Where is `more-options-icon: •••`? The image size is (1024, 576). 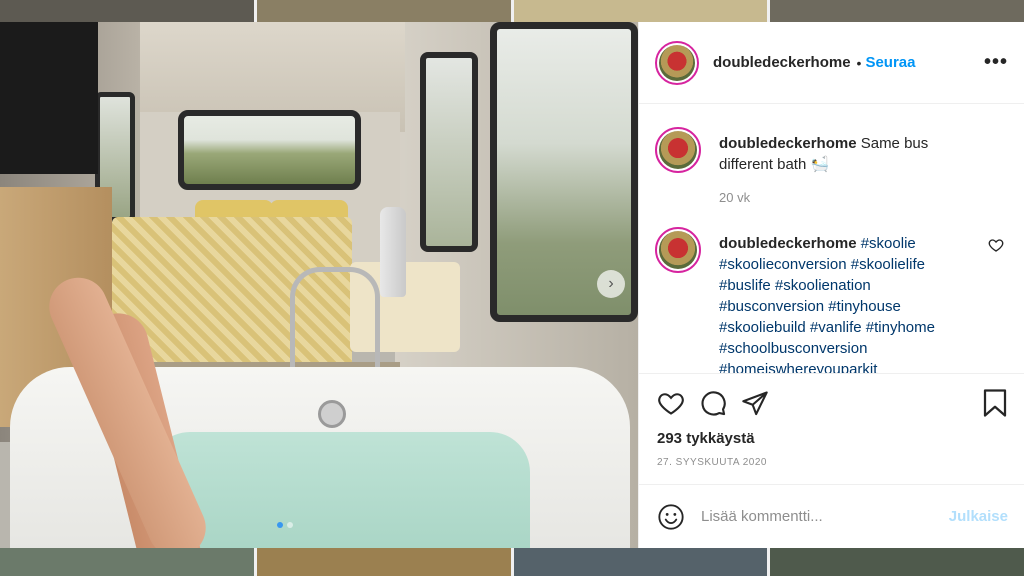
more-options-icon: ••• is located at coordinates (996, 62).